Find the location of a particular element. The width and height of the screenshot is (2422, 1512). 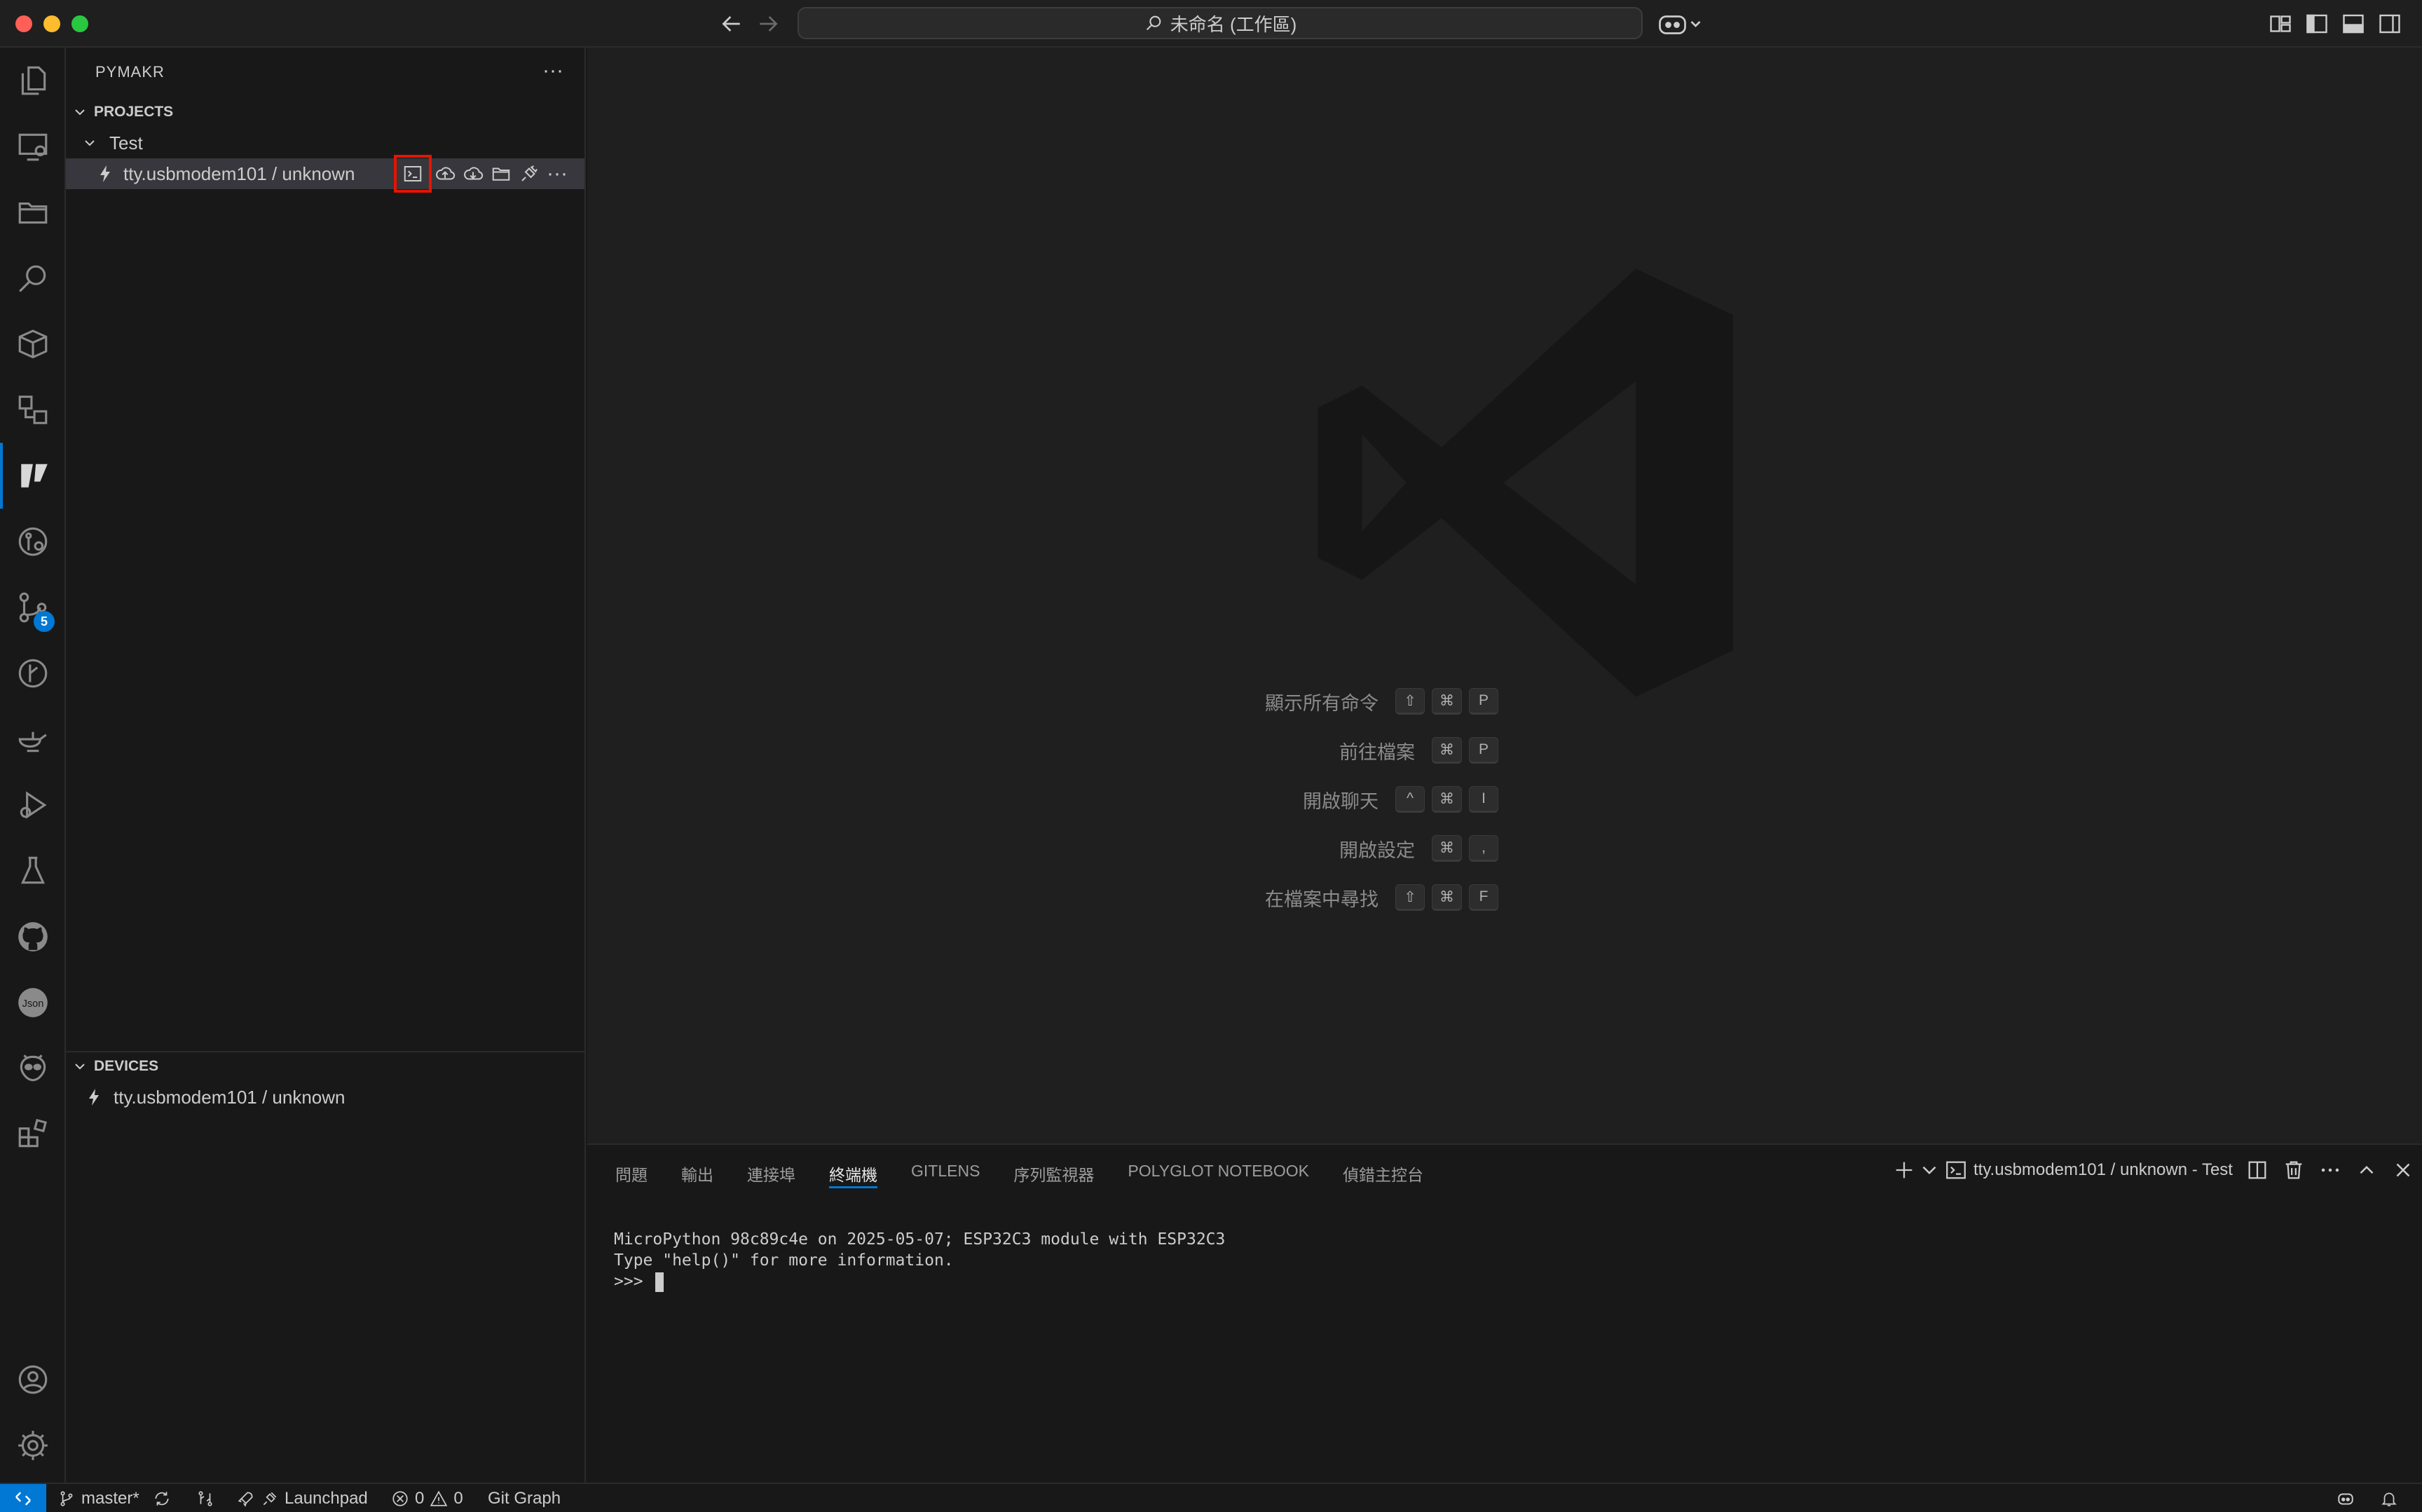

project-tree-item: Test is located at coordinates (325, 143).